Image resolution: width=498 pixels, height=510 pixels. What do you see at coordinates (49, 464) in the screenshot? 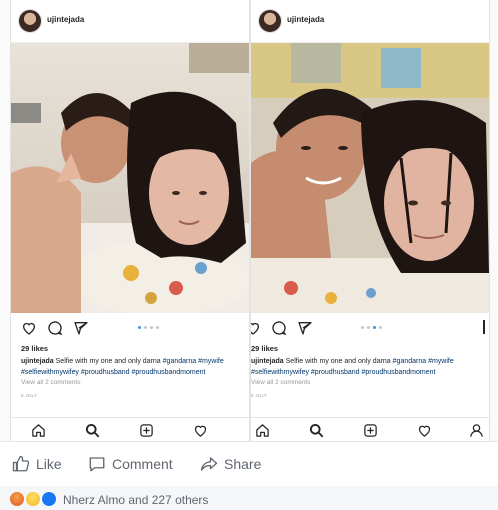
I see `like-label: Like` at bounding box center [49, 464].